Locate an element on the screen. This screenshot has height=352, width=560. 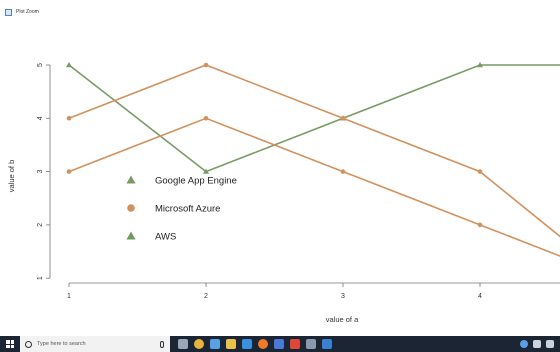
edge-icon is located at coordinates (247, 344).